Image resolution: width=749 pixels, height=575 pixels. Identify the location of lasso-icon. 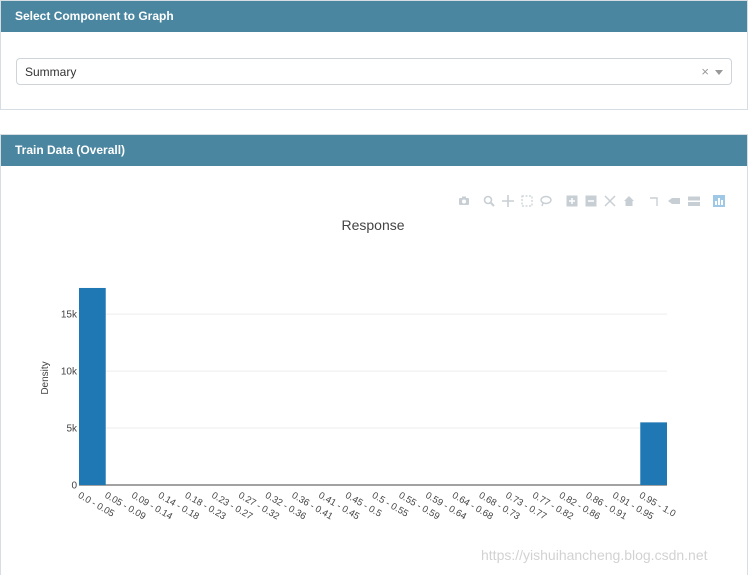
(546, 202).